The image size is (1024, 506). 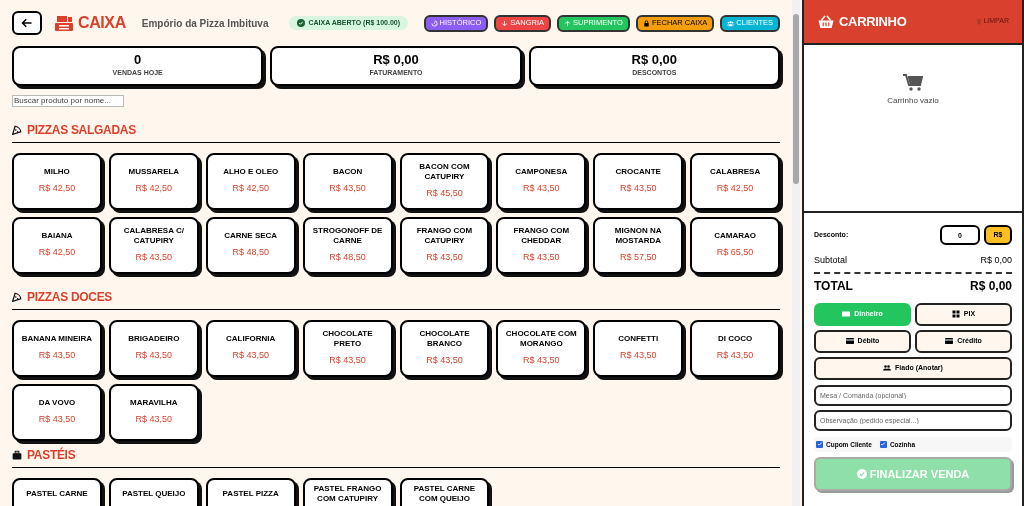 What do you see at coordinates (541, 236) in the screenshot?
I see `product-name: FRANGO COM CHEDDAR` at bounding box center [541, 236].